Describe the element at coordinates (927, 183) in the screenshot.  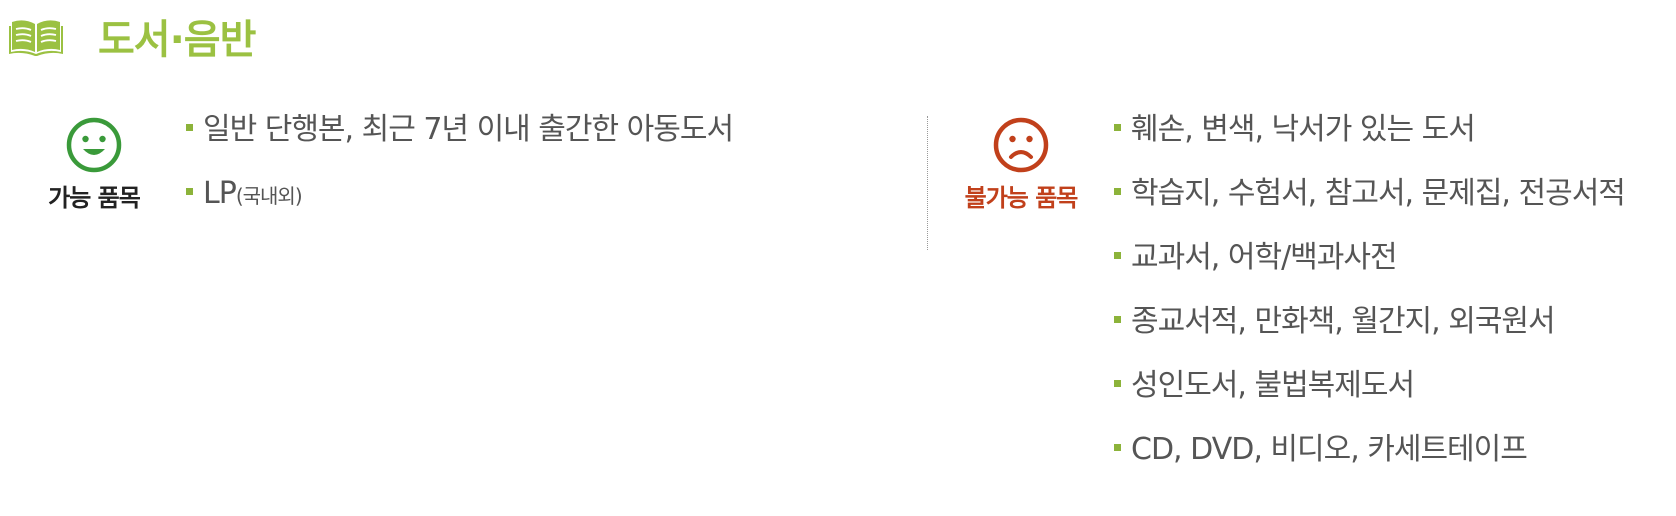
I see `column-divider` at that location.